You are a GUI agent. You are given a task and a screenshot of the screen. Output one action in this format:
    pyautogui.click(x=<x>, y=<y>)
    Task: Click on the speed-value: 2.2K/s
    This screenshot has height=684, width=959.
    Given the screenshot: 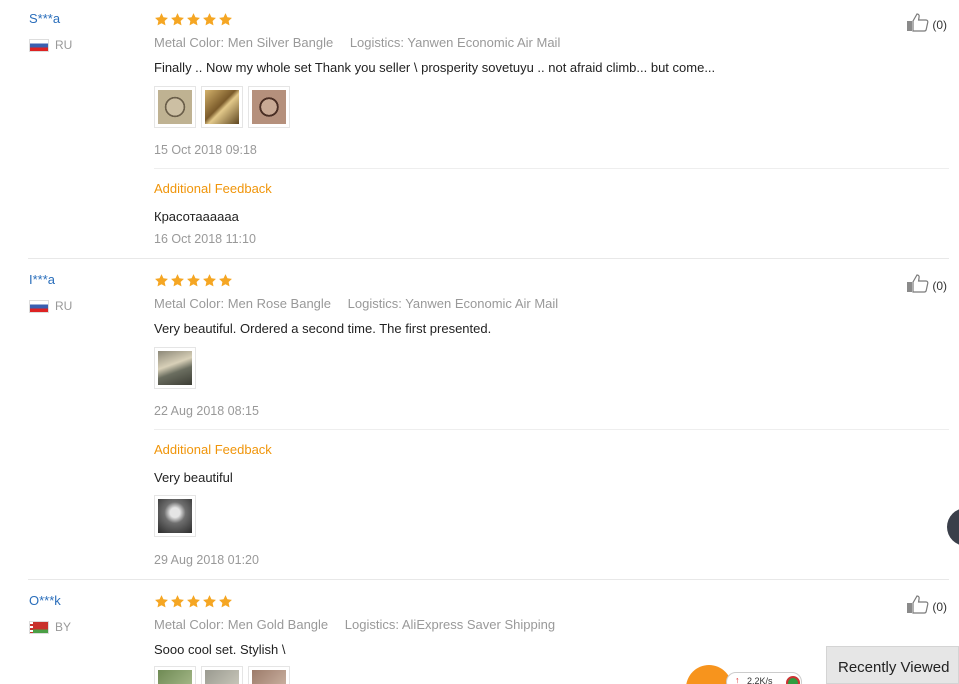 What is the action you would take?
    pyautogui.click(x=760, y=680)
    